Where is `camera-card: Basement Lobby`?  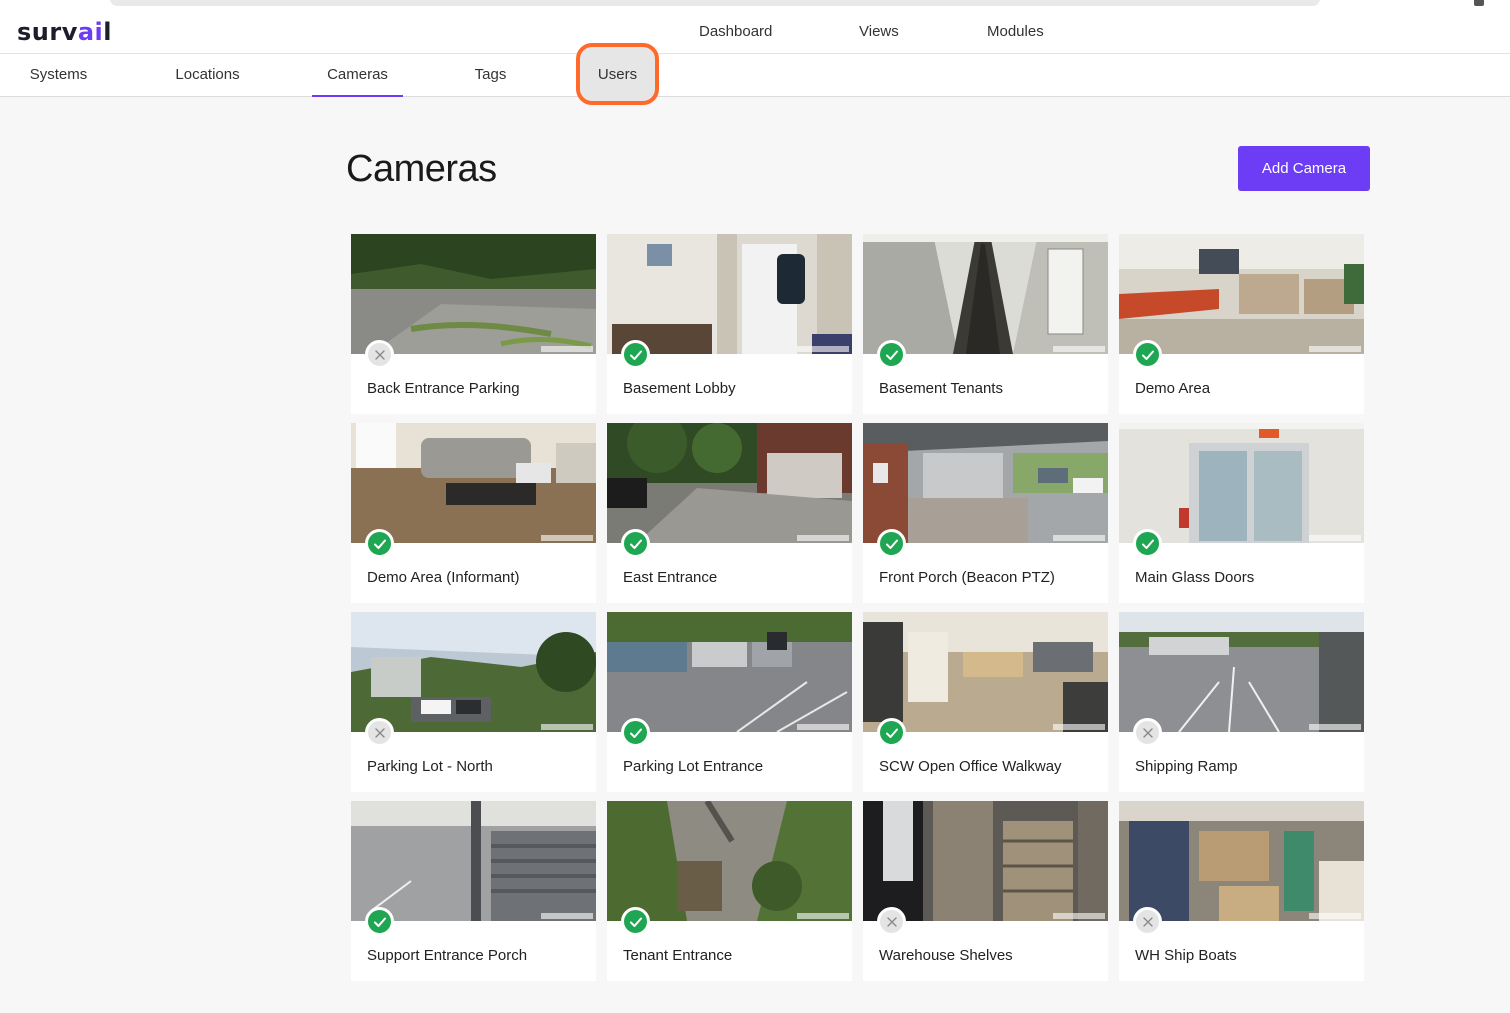
camera-card: Basement Lobby is located at coordinates (729, 324).